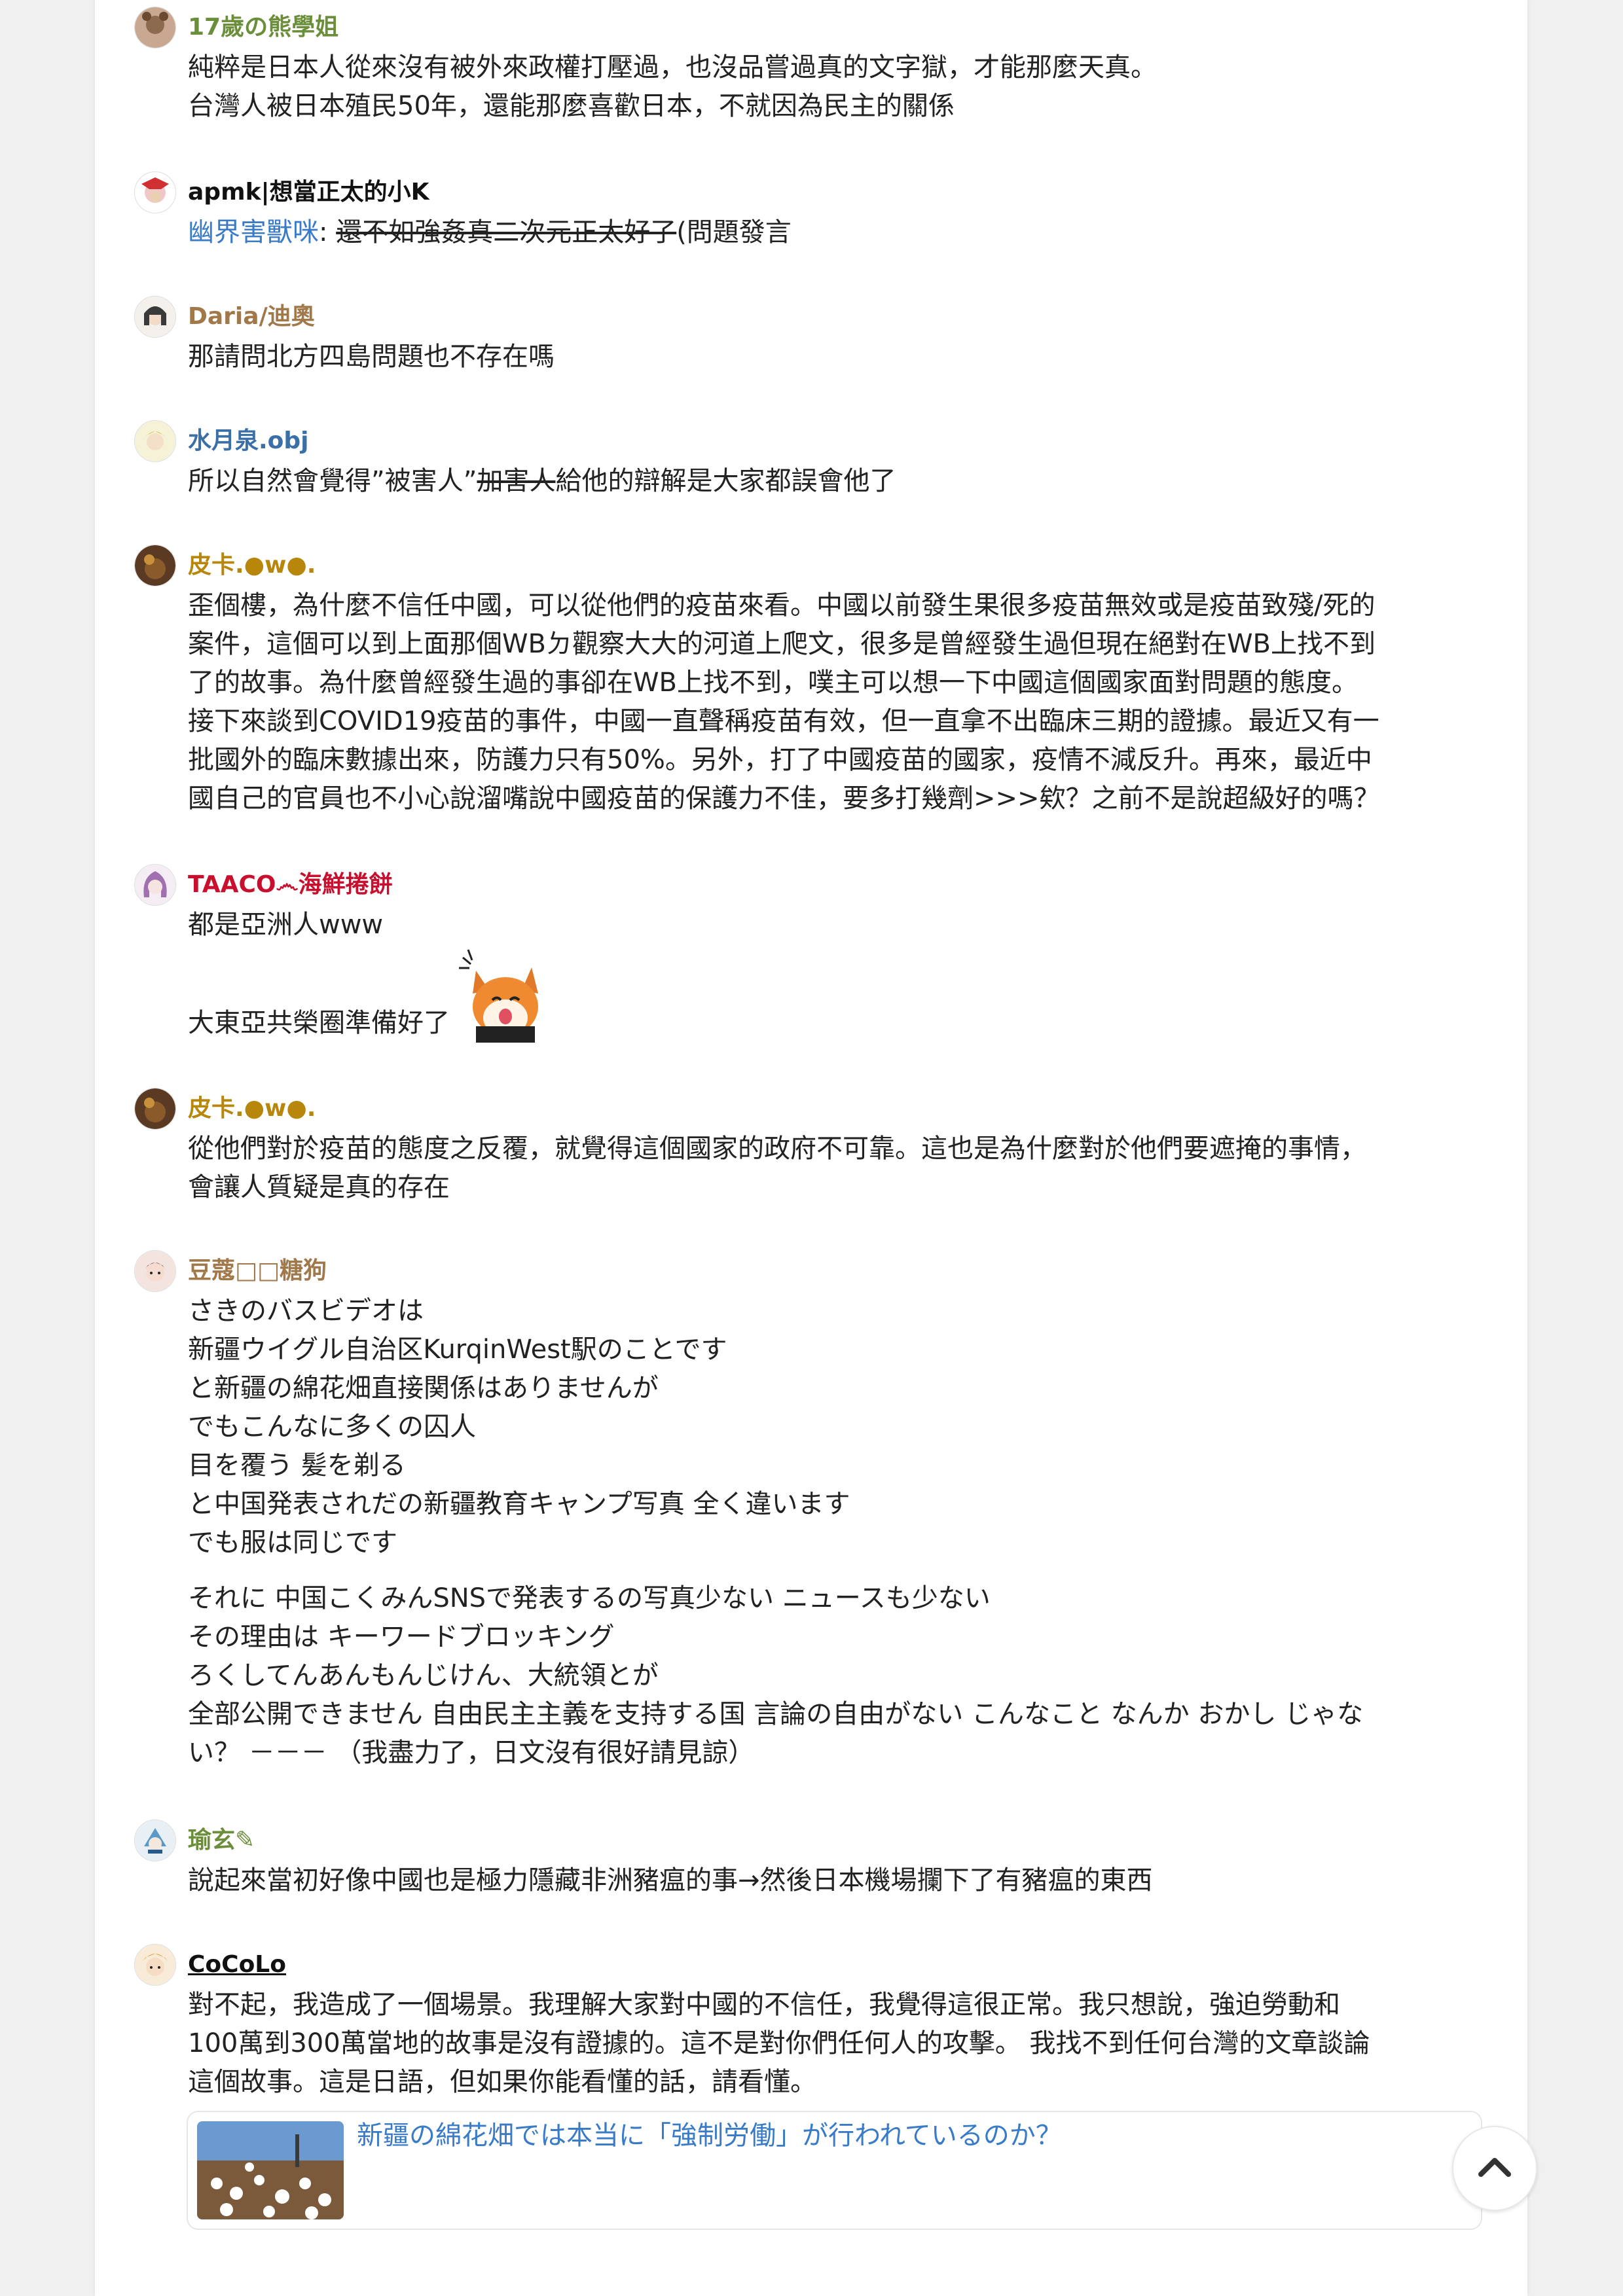  Describe the element at coordinates (498, 996) in the screenshot. I see `fox-sticker-icon` at that location.